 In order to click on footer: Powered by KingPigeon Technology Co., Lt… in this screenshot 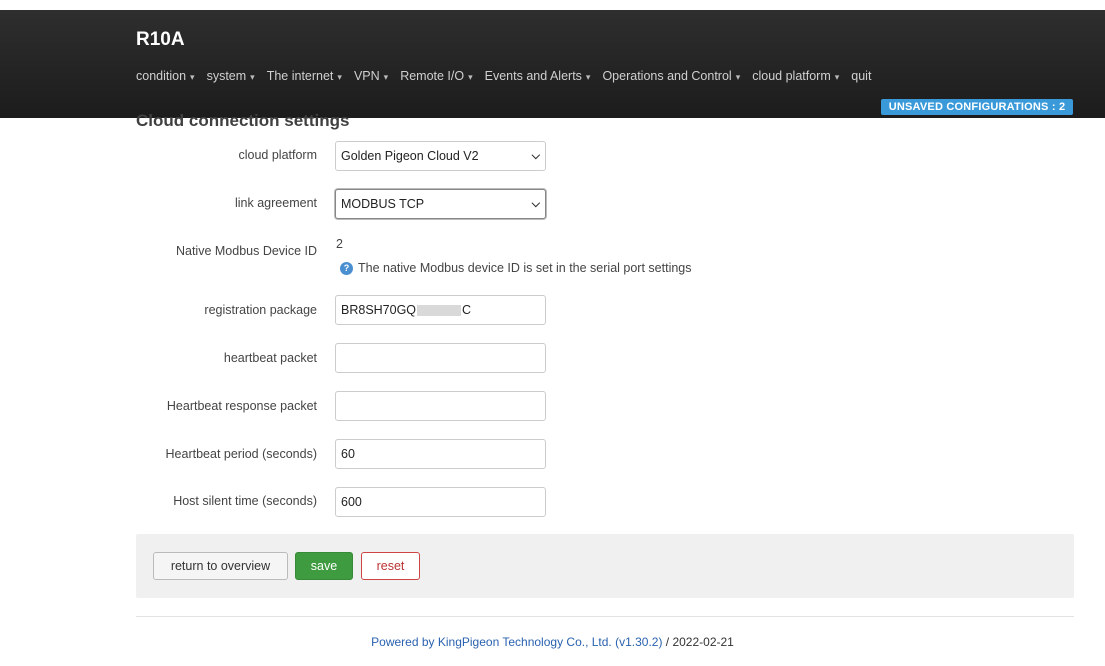, I will do `click(552, 642)`.